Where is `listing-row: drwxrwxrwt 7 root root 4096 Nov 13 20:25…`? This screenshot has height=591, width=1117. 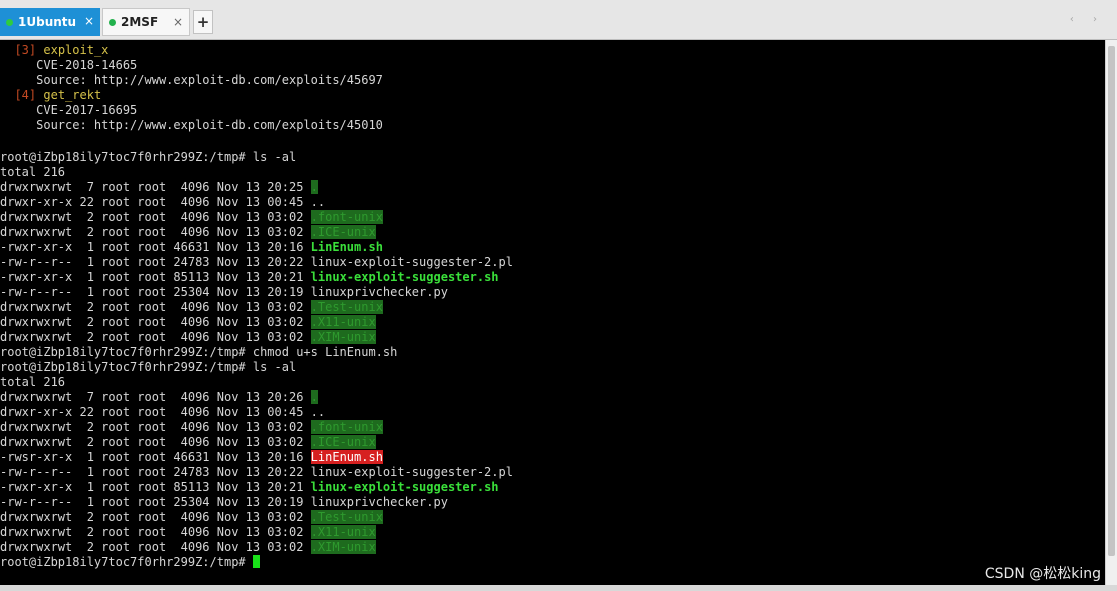
listing-row: drwxrwxrwt 7 root root 4096 Nov 13 20:25… is located at coordinates (159, 187).